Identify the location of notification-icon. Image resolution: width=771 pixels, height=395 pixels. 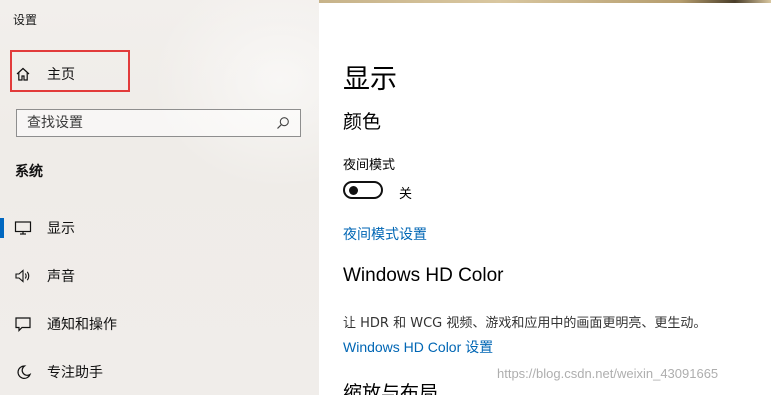
(23, 324).